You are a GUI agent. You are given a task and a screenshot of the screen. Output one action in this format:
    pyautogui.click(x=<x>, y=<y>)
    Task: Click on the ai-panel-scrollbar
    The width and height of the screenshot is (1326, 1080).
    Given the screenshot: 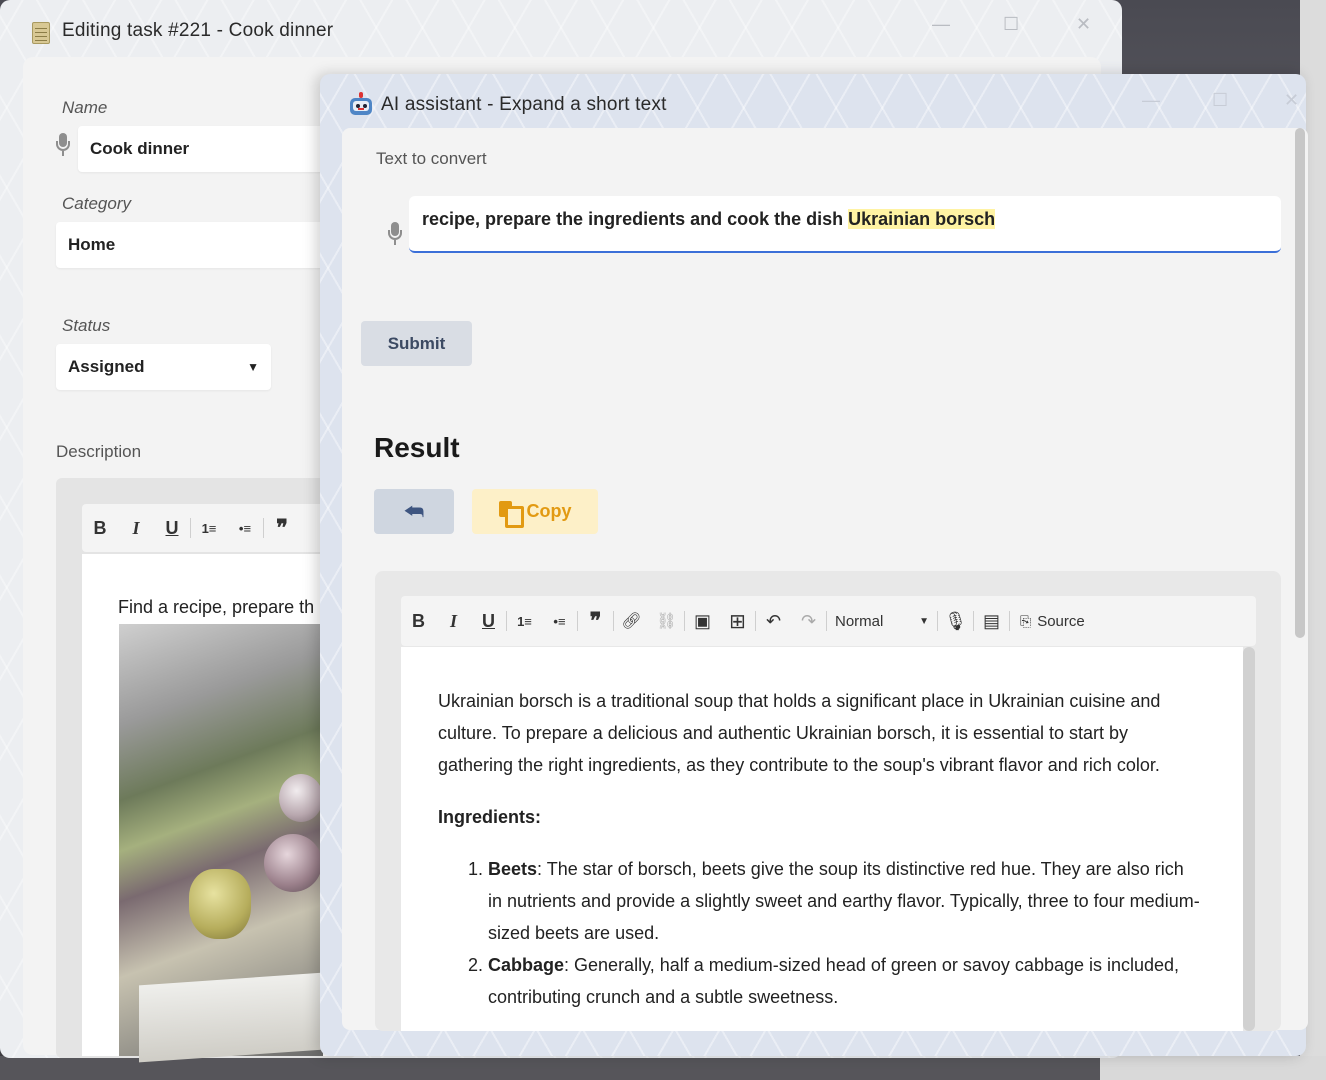 What is the action you would take?
    pyautogui.click(x=1300, y=383)
    